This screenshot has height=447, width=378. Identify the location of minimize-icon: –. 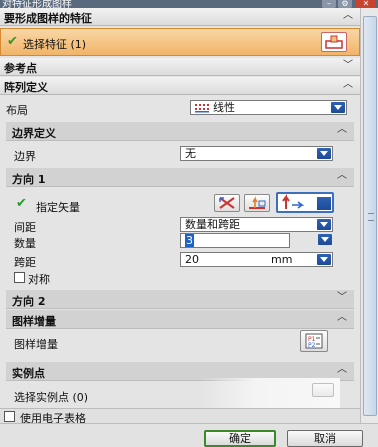
(329, 4).